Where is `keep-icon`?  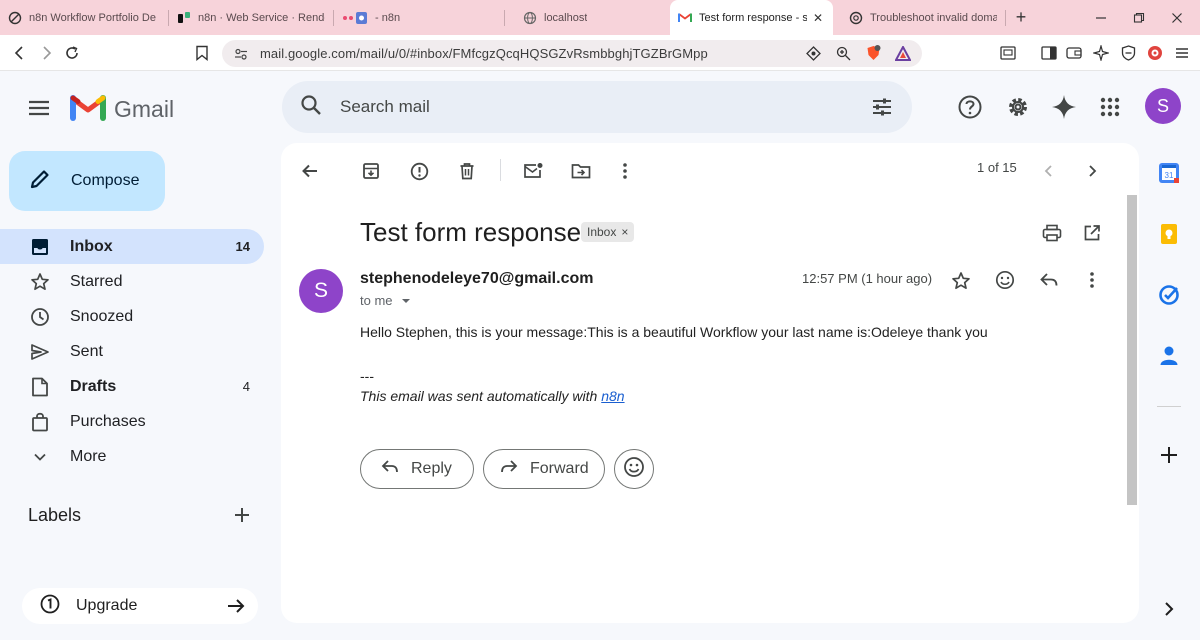
keep-icon is located at coordinates (1169, 234).